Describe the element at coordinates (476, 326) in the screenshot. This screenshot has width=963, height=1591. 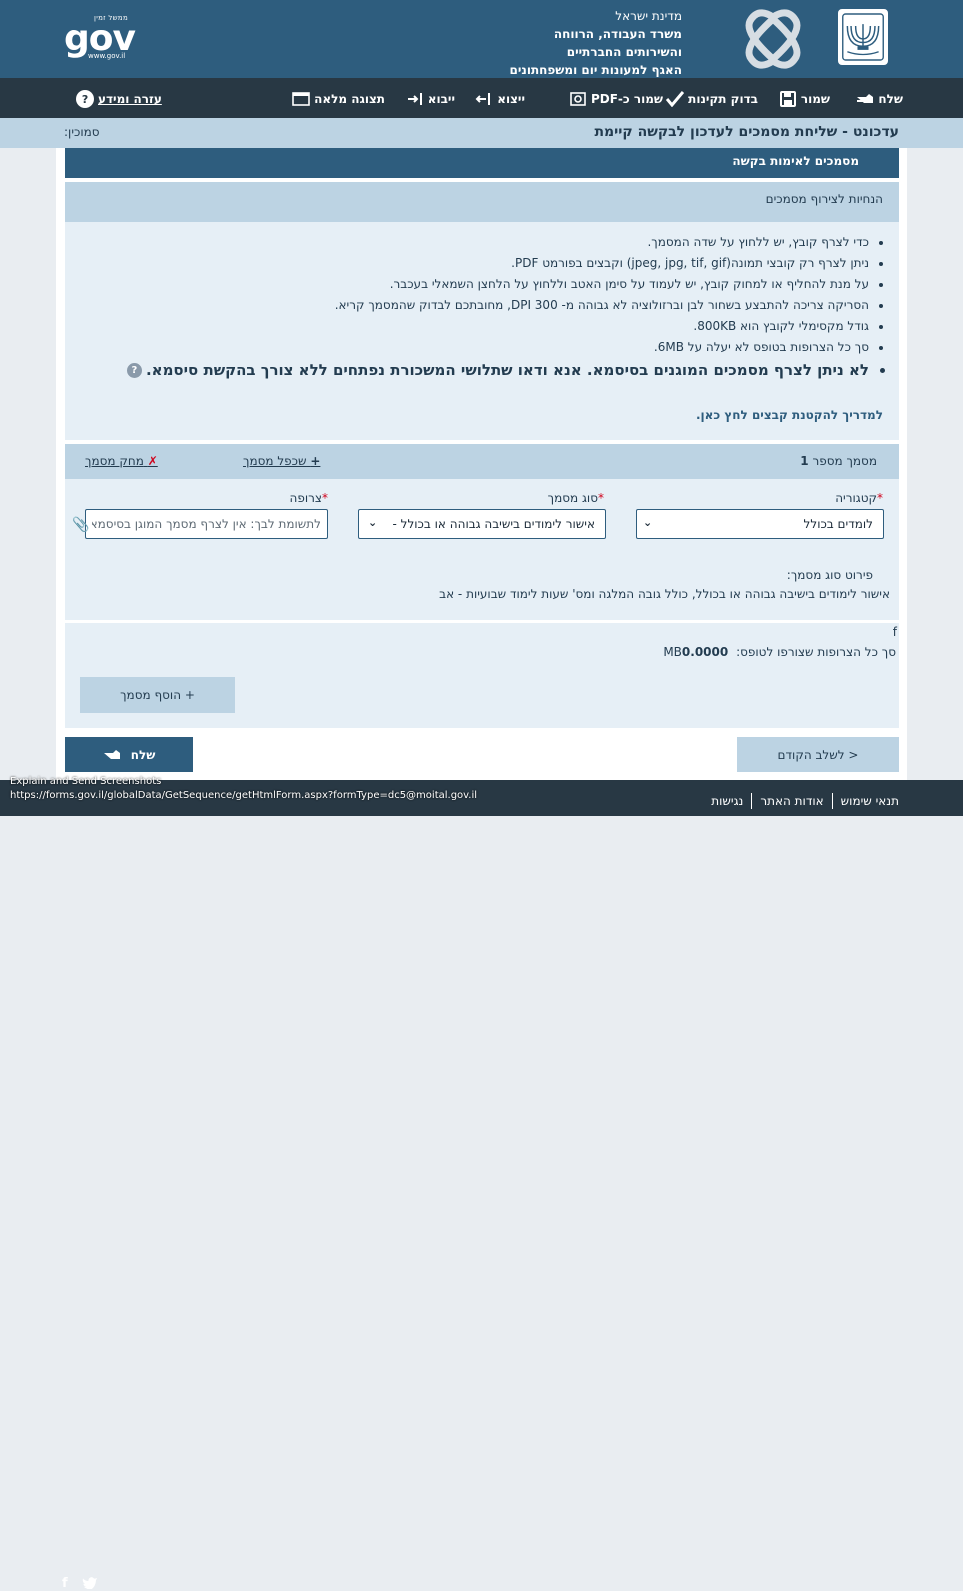
I see `instruction-item: גודל מקסימלי לקובץ הוא 800KB.` at that location.